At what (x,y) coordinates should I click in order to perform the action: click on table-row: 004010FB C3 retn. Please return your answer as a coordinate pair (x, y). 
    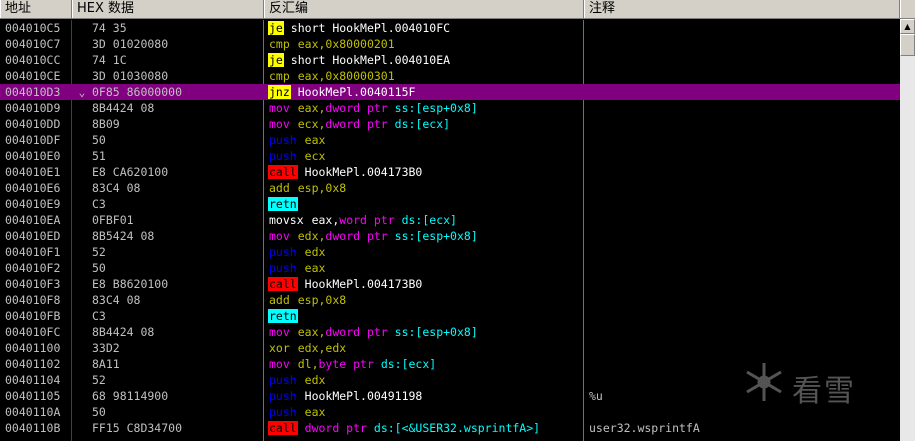
    Looking at the image, I should click on (450, 316).